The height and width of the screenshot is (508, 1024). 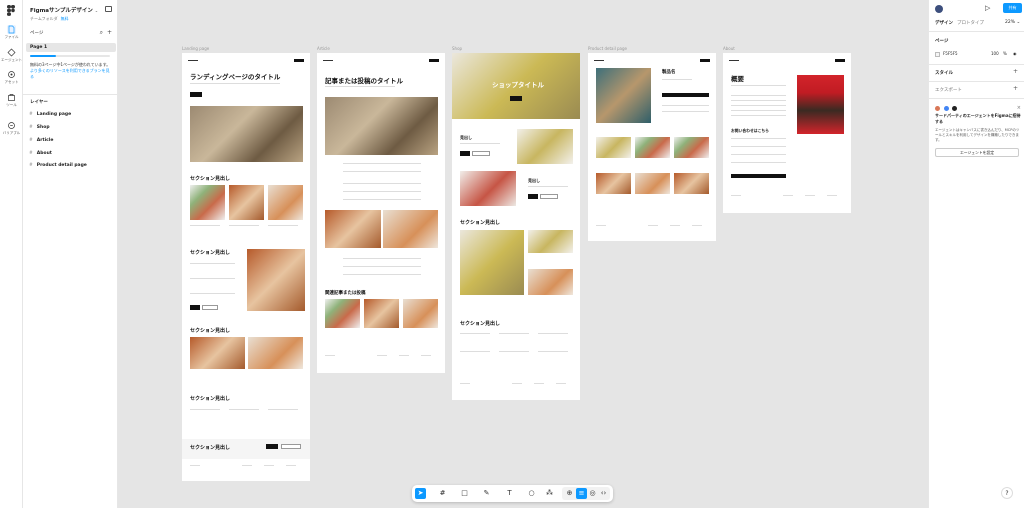 What do you see at coordinates (210, 399) in the screenshot?
I see `landing-section-4: セクション見出し` at bounding box center [210, 399].